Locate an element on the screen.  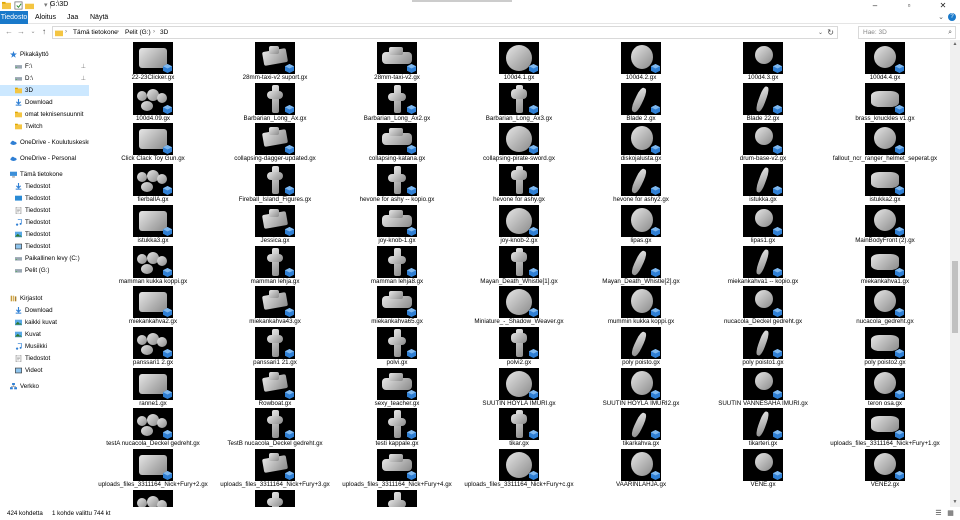
file-item: Mayan_Death_Whistle[2].gx is located at coordinates (641, 266).